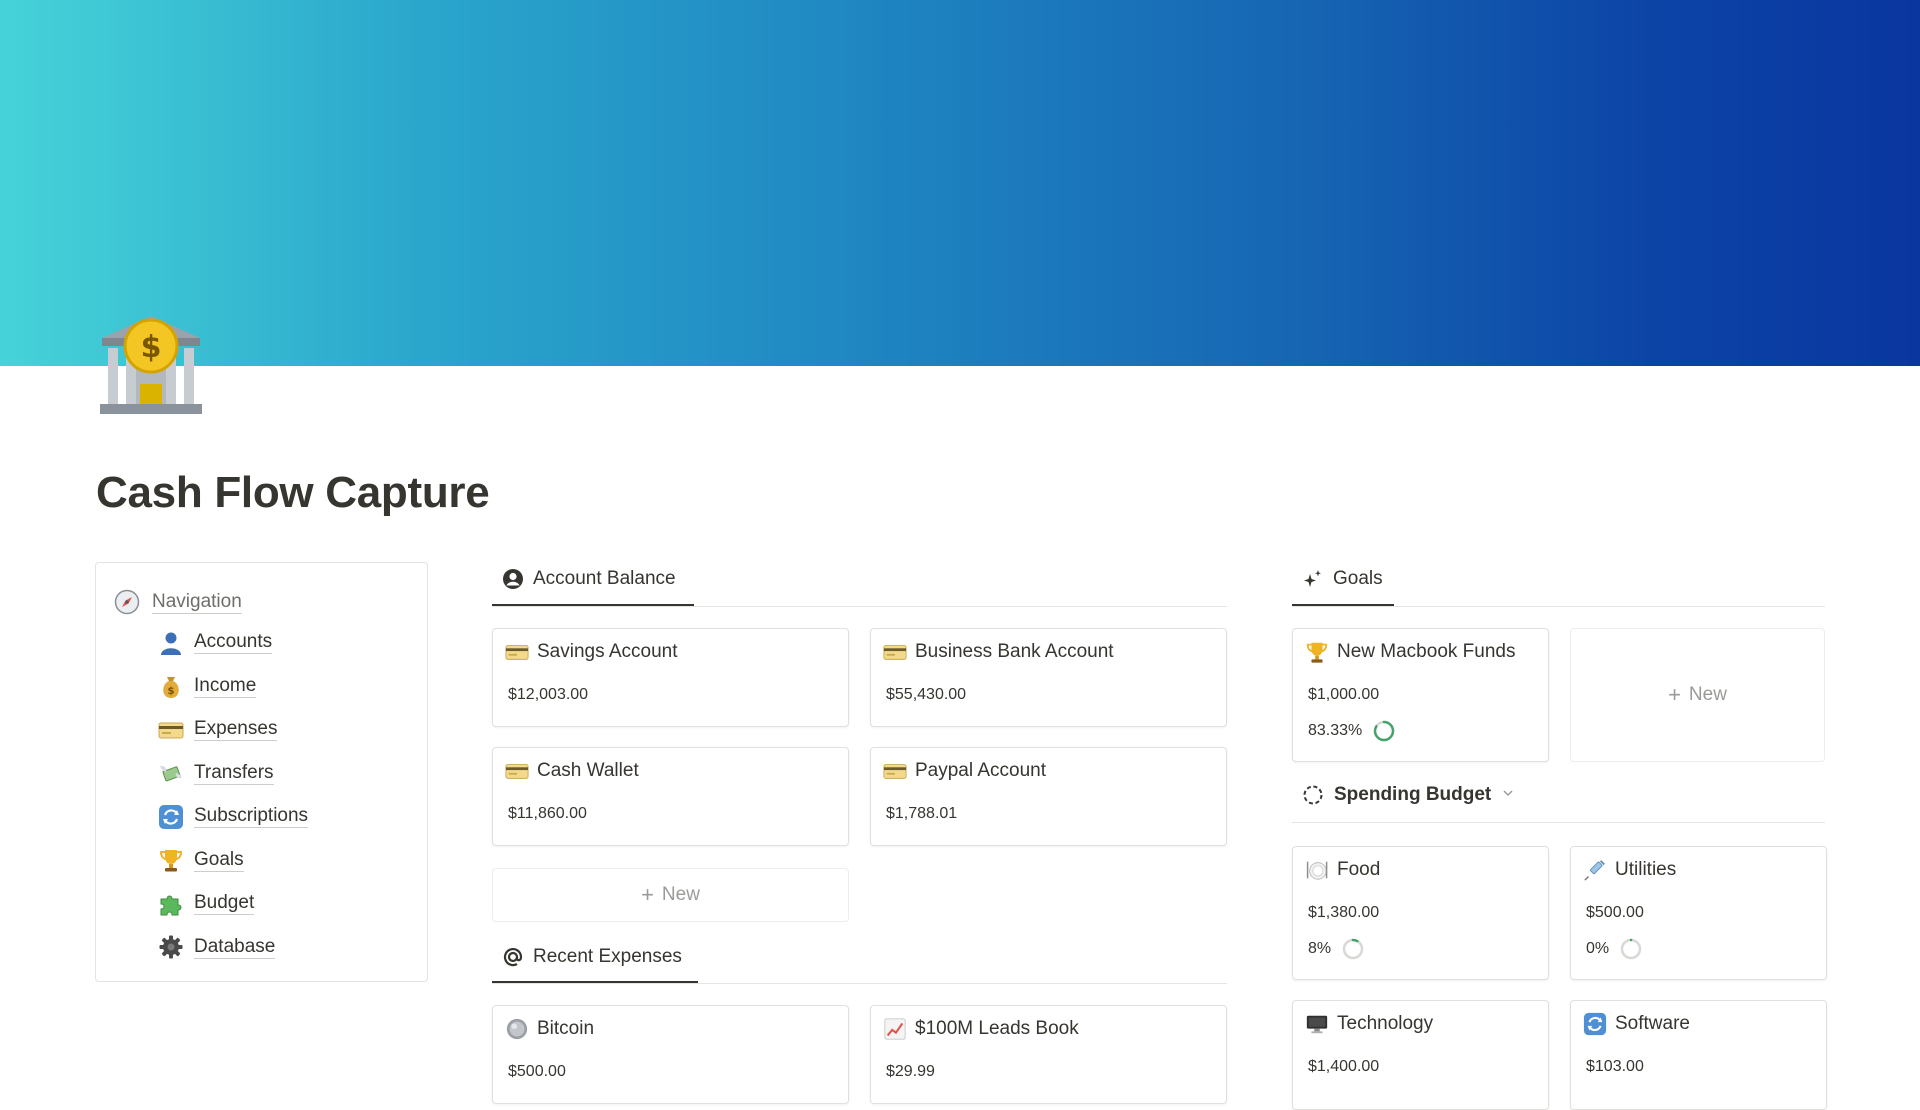  I want to click on expense-card: $100M Leads Book $29.99, so click(1048, 1054).